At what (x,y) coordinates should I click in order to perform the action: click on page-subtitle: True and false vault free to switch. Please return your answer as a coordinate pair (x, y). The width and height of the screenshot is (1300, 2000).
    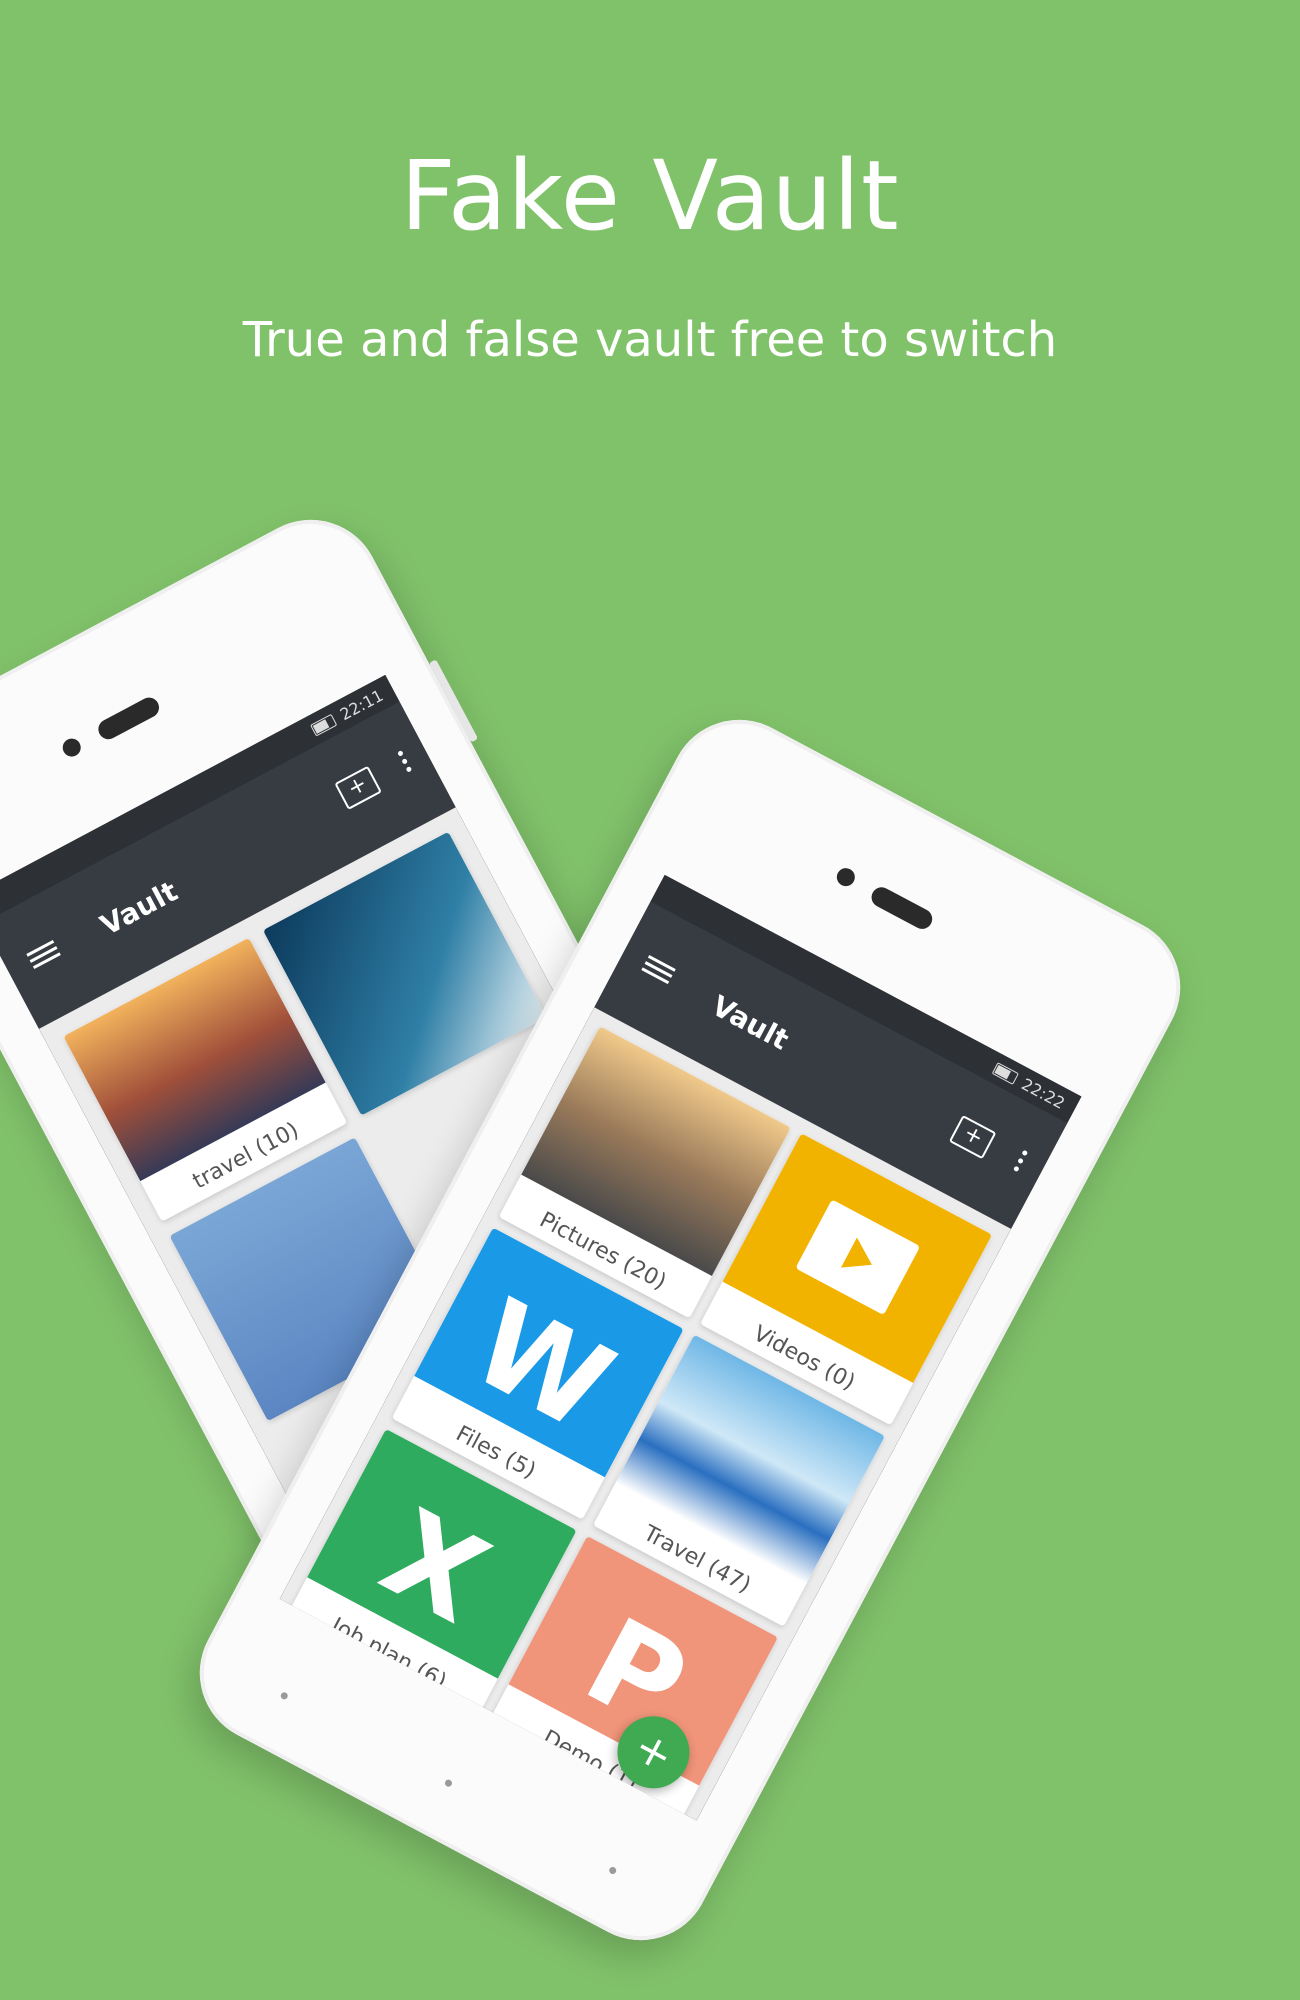
    Looking at the image, I should click on (650, 340).